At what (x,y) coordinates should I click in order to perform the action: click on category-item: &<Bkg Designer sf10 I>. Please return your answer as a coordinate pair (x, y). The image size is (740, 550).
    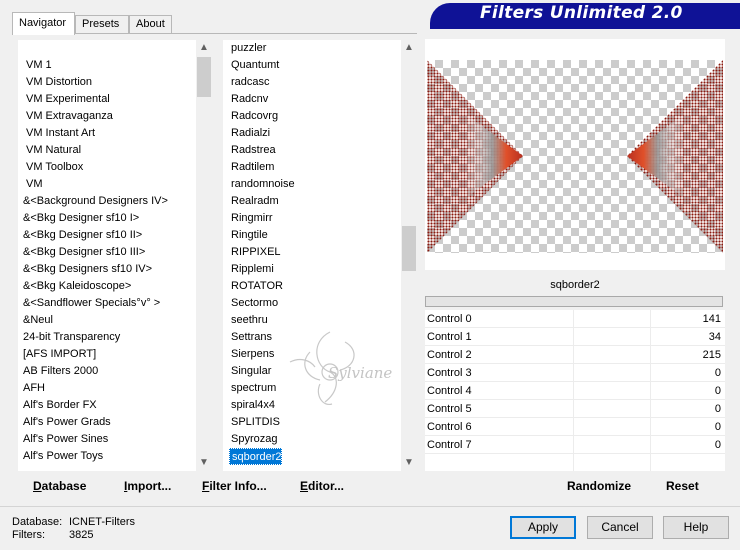
    Looking at the image, I should click on (108, 218).